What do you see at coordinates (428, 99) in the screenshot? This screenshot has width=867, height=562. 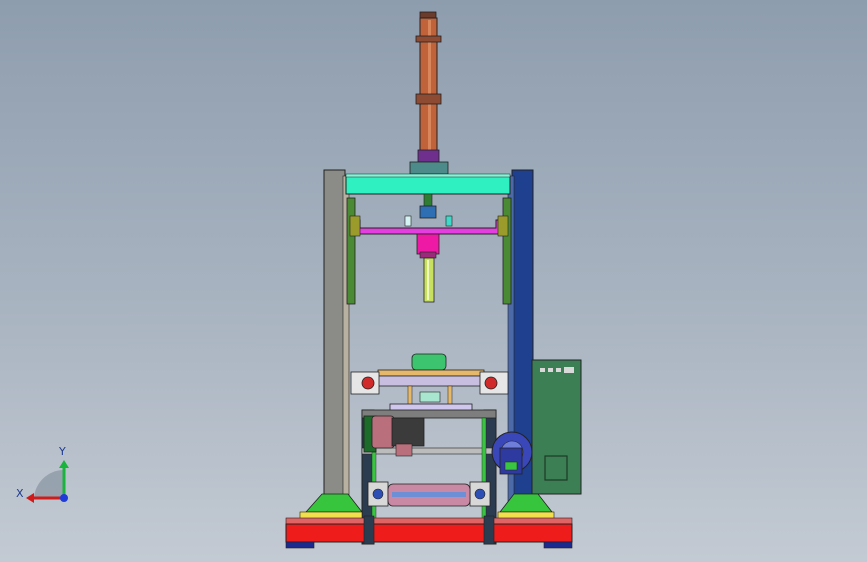 I see `cylinder-collar-lower` at bounding box center [428, 99].